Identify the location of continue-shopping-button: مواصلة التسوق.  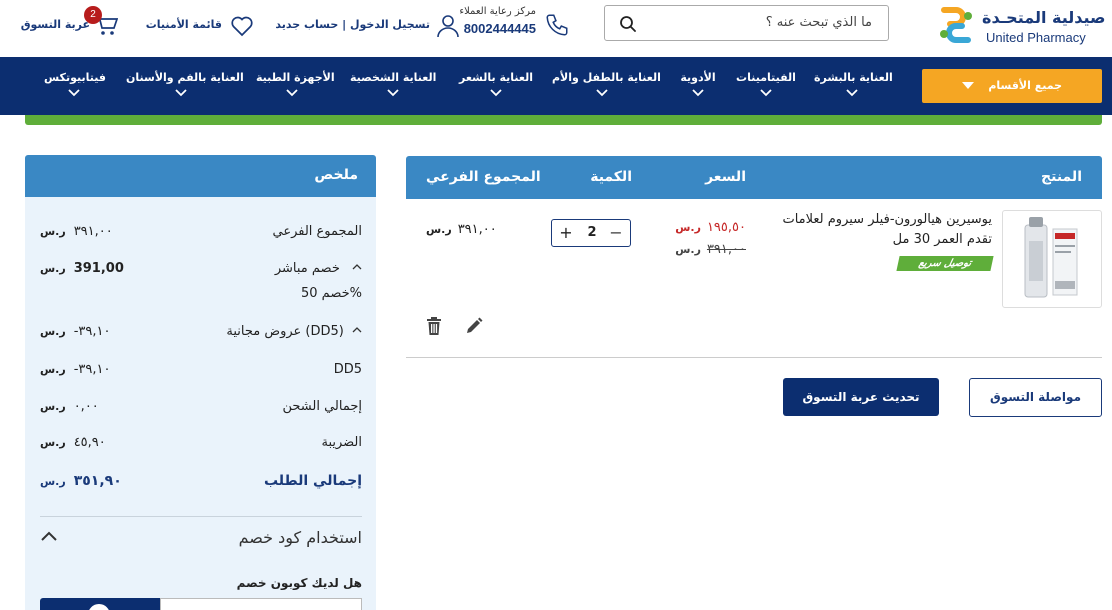
(1035, 397).